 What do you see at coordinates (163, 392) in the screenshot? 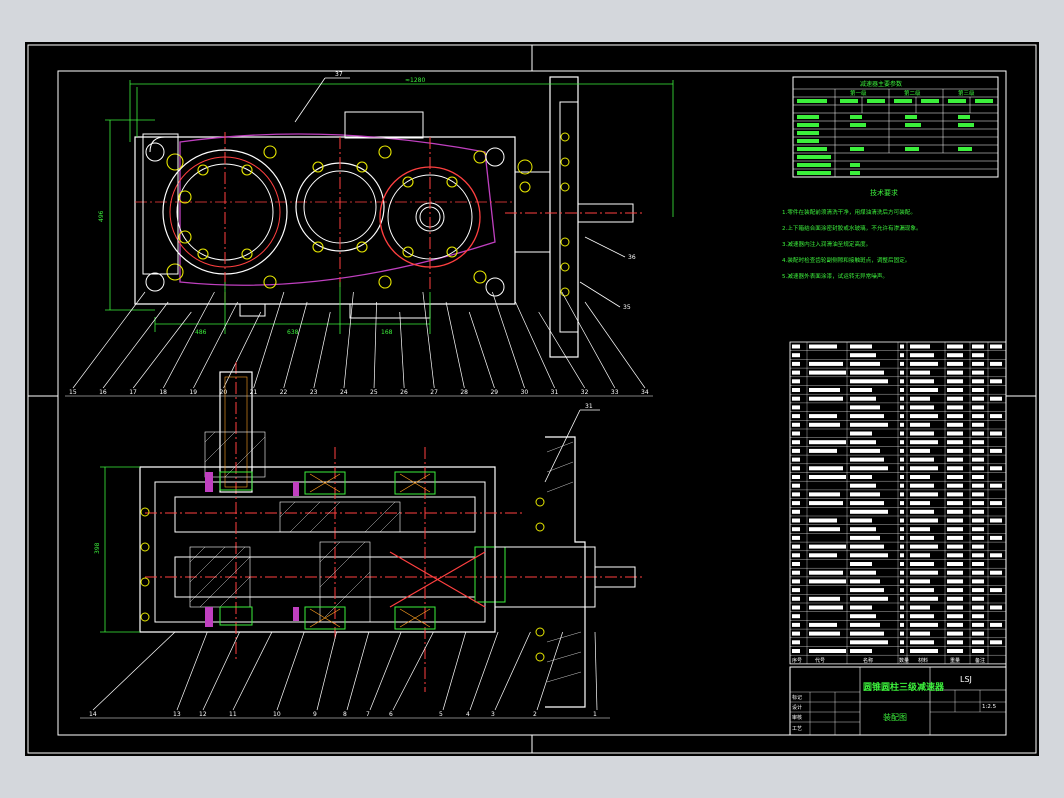
I see `callout-18: 18` at bounding box center [163, 392].